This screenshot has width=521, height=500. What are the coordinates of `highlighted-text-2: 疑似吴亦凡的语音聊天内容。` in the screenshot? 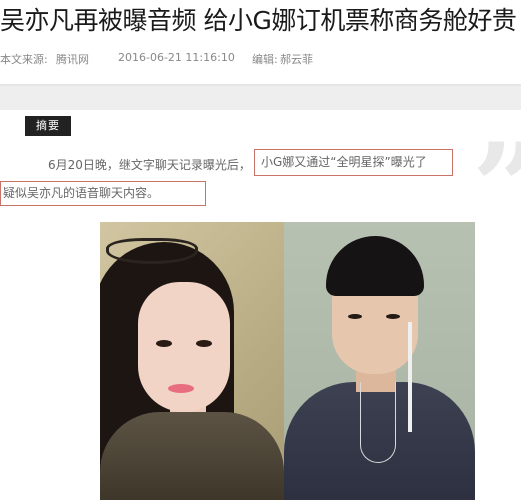 It's located at (103, 193).